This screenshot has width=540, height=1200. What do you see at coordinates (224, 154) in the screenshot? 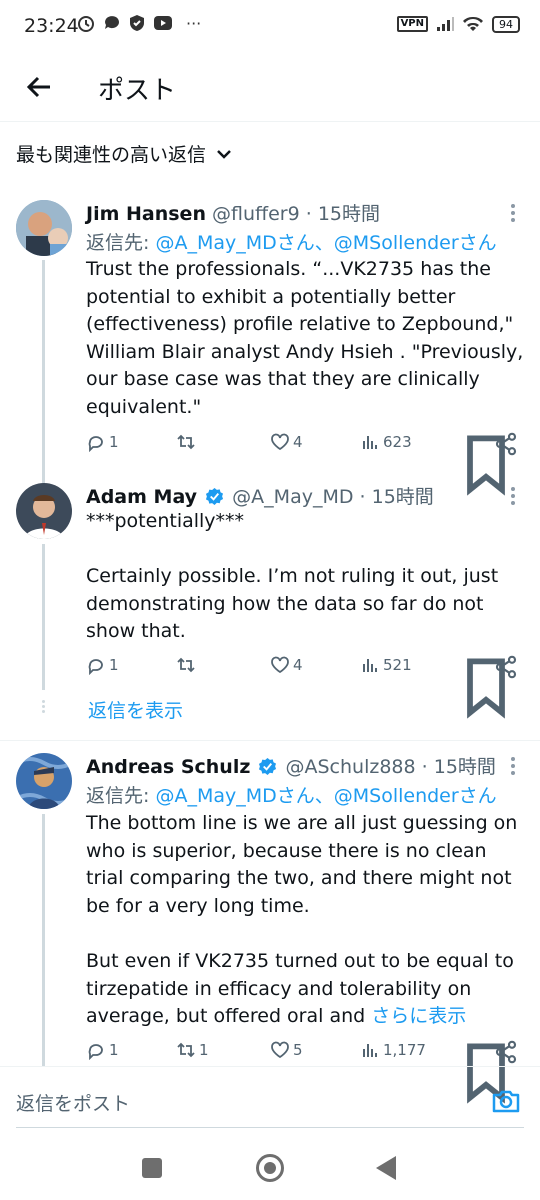
I see `chevron-down-icon` at bounding box center [224, 154].